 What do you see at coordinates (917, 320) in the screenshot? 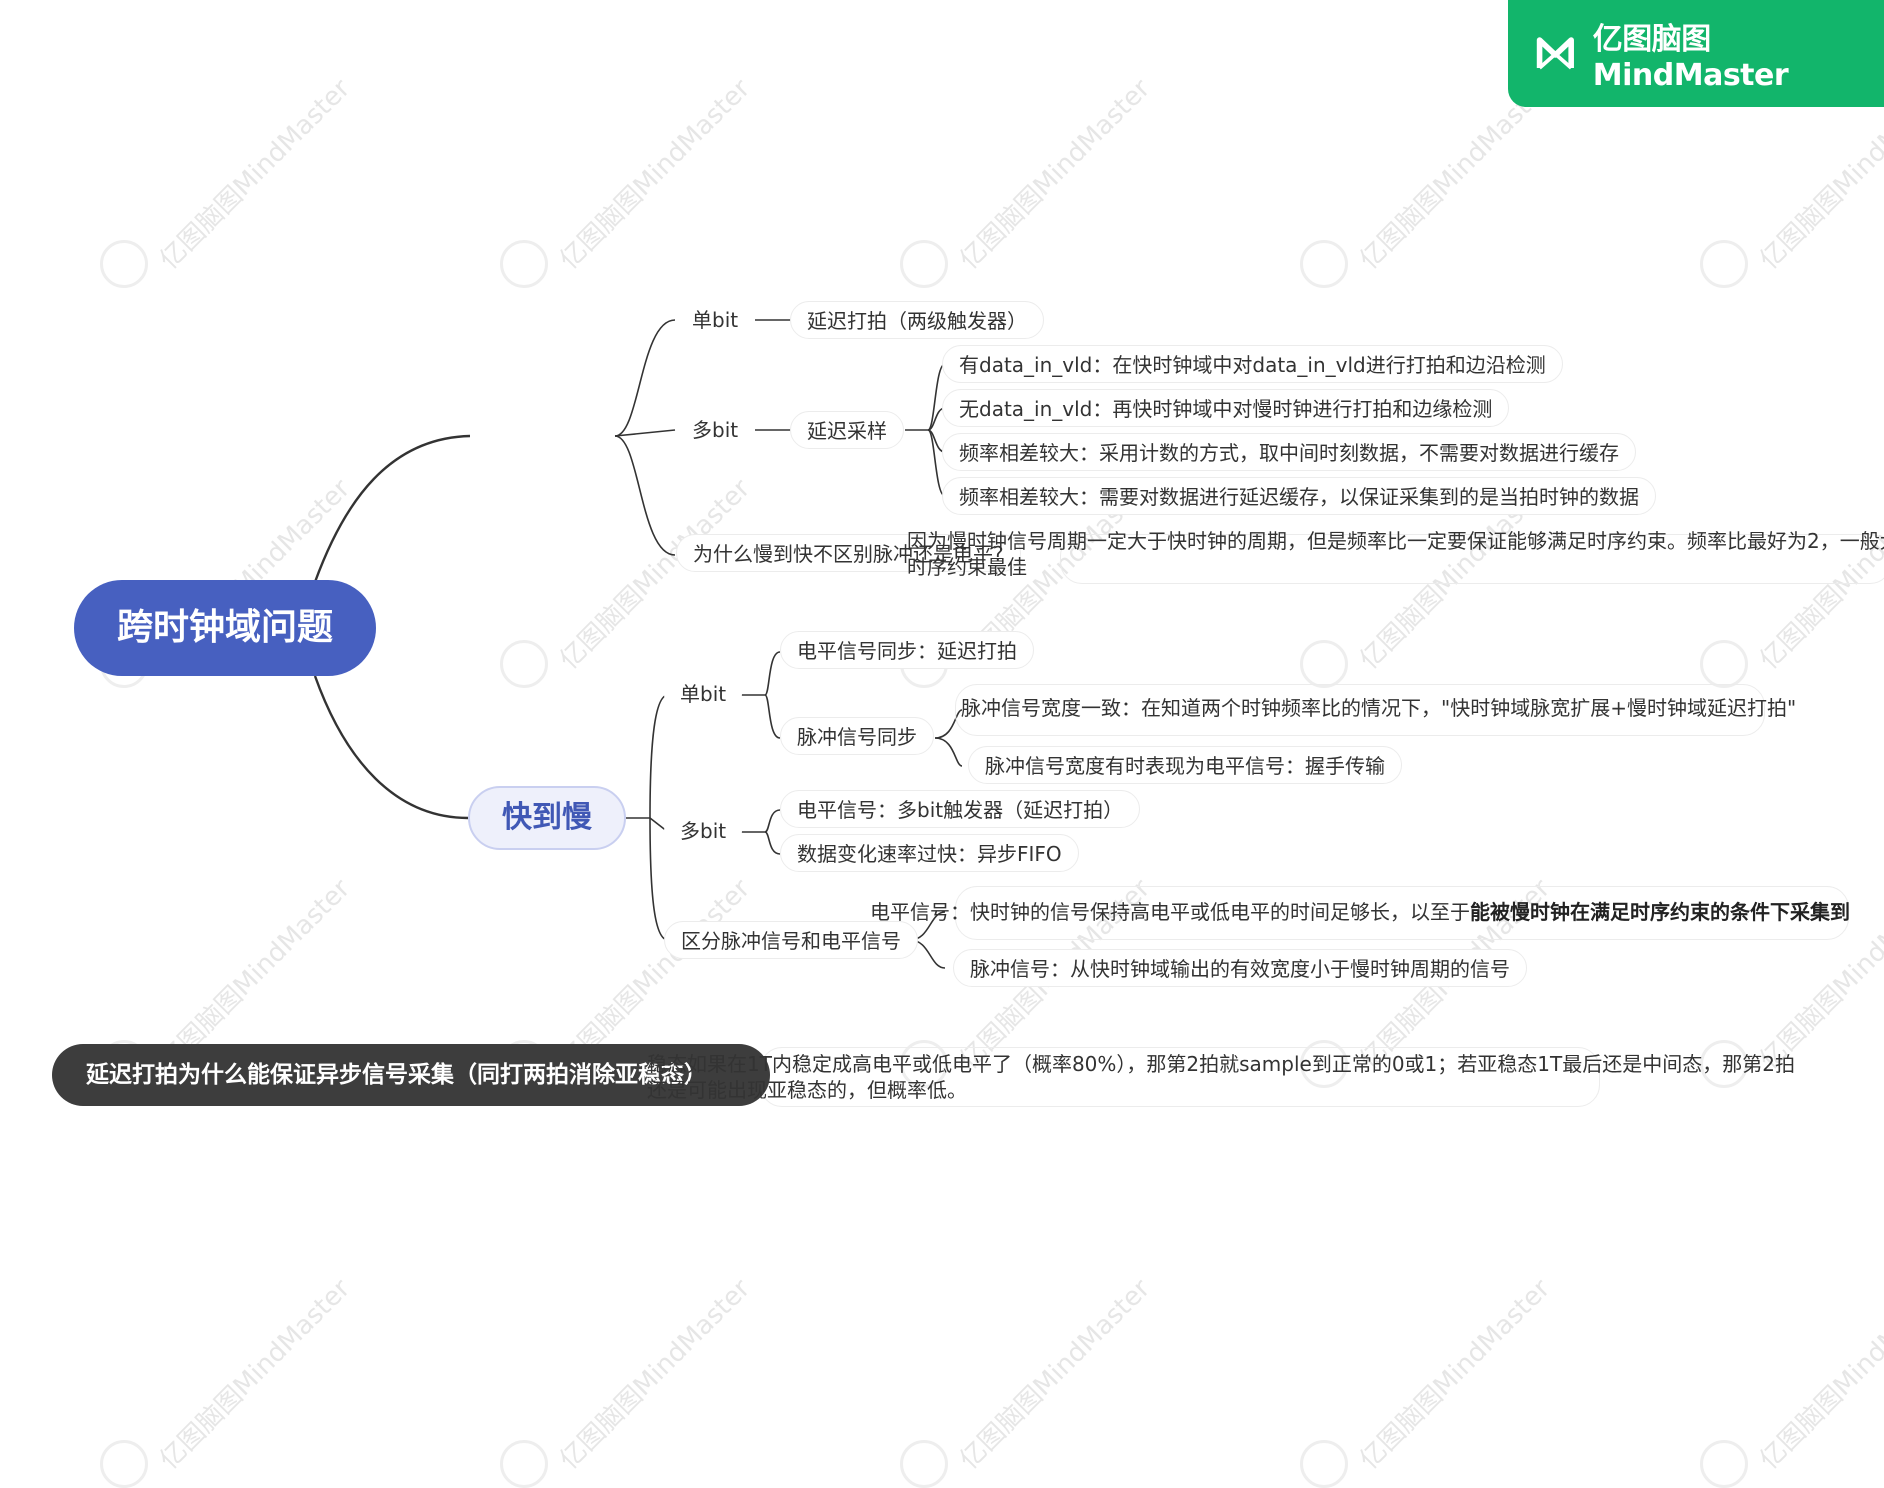
I see `slow-single-bit-method: 延迟打拍（两级触发器）` at bounding box center [917, 320].